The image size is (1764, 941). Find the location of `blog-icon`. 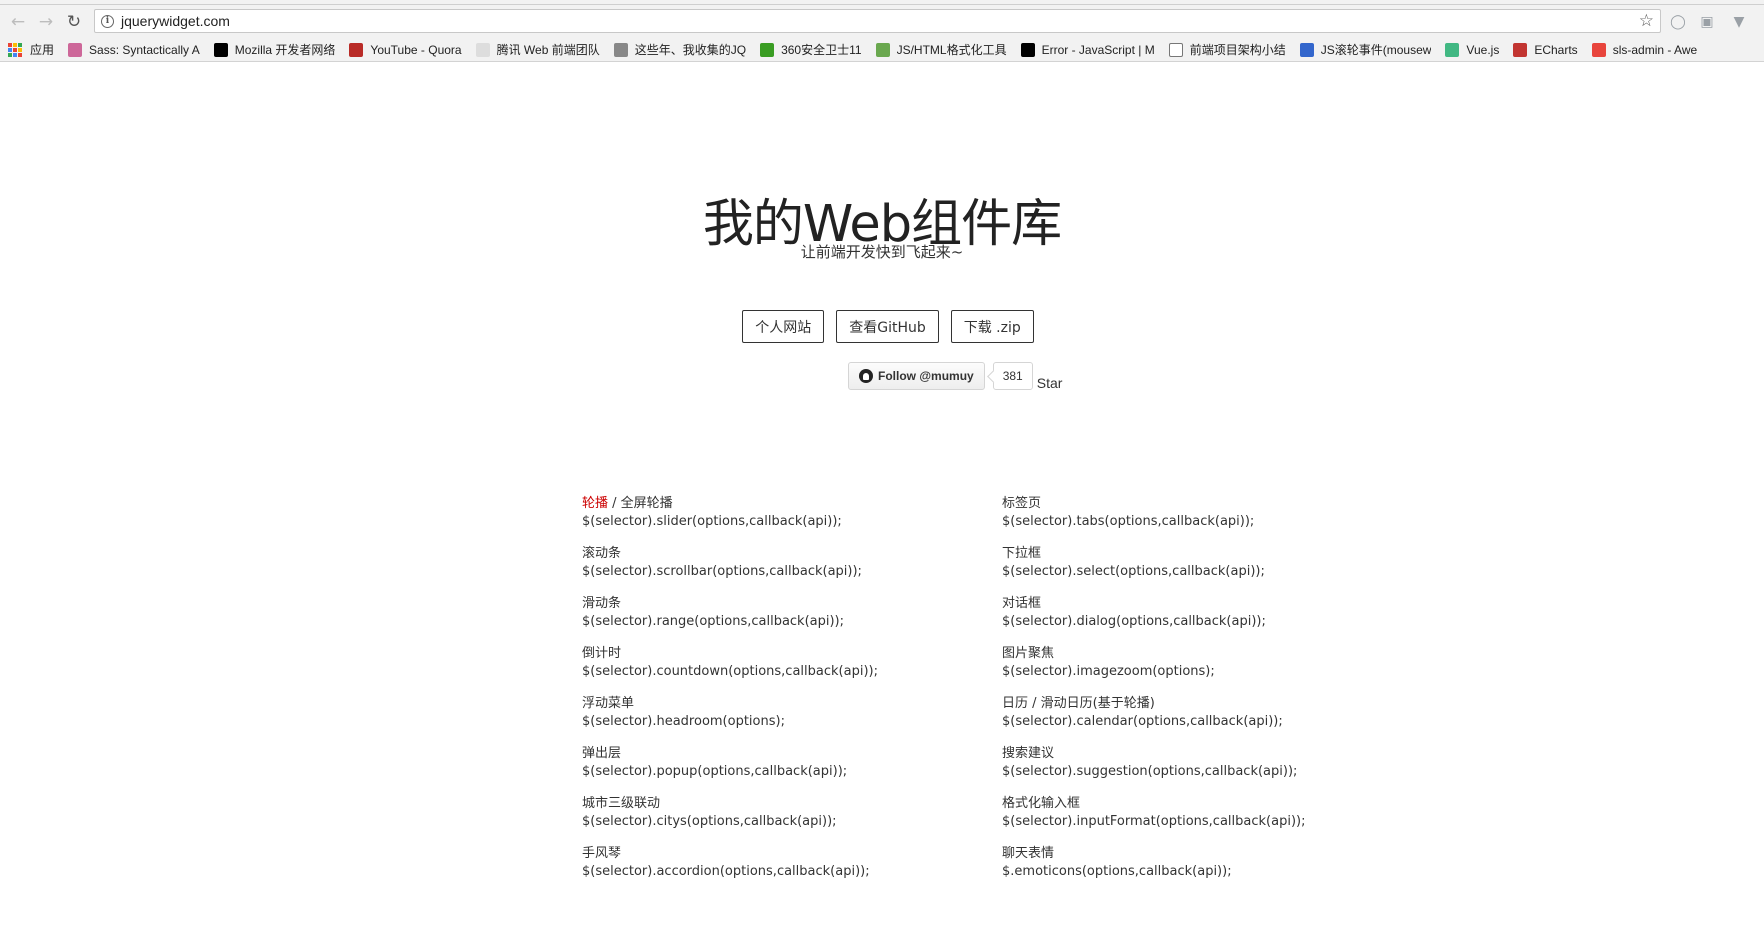

blog-icon is located at coordinates (1306, 49).